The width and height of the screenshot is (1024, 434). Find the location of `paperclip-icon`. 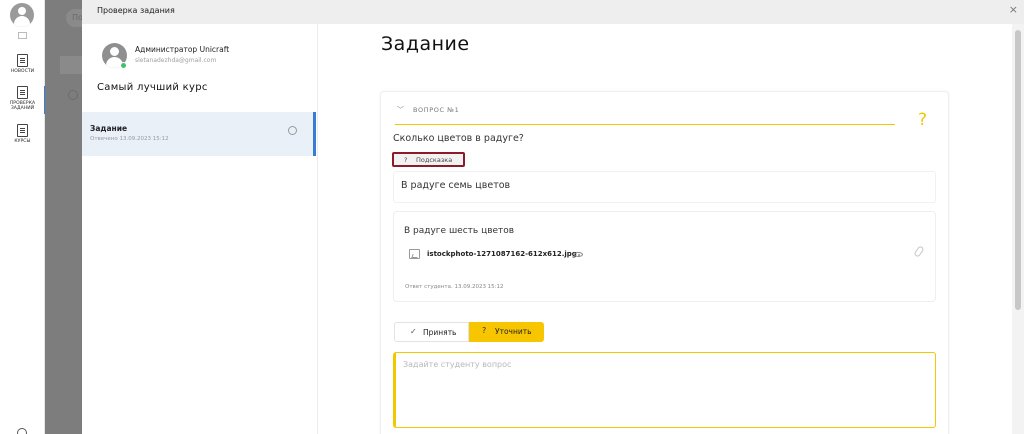

paperclip-icon is located at coordinates (919, 251).